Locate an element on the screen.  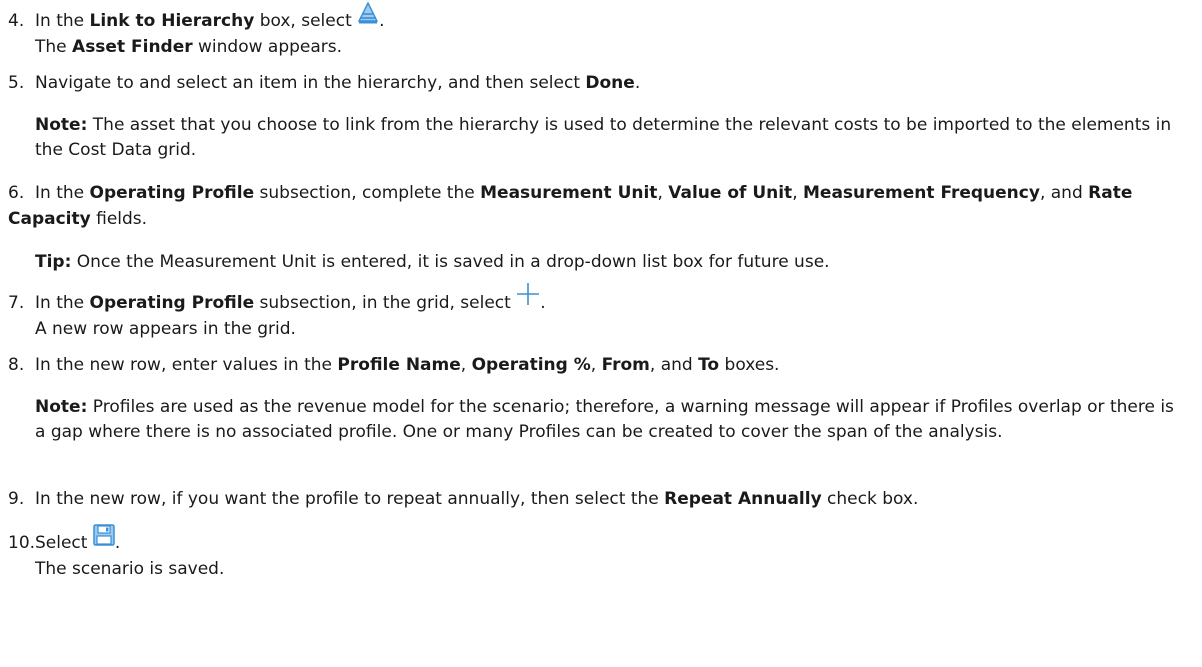
step-number: 5. is located at coordinates (16, 83).